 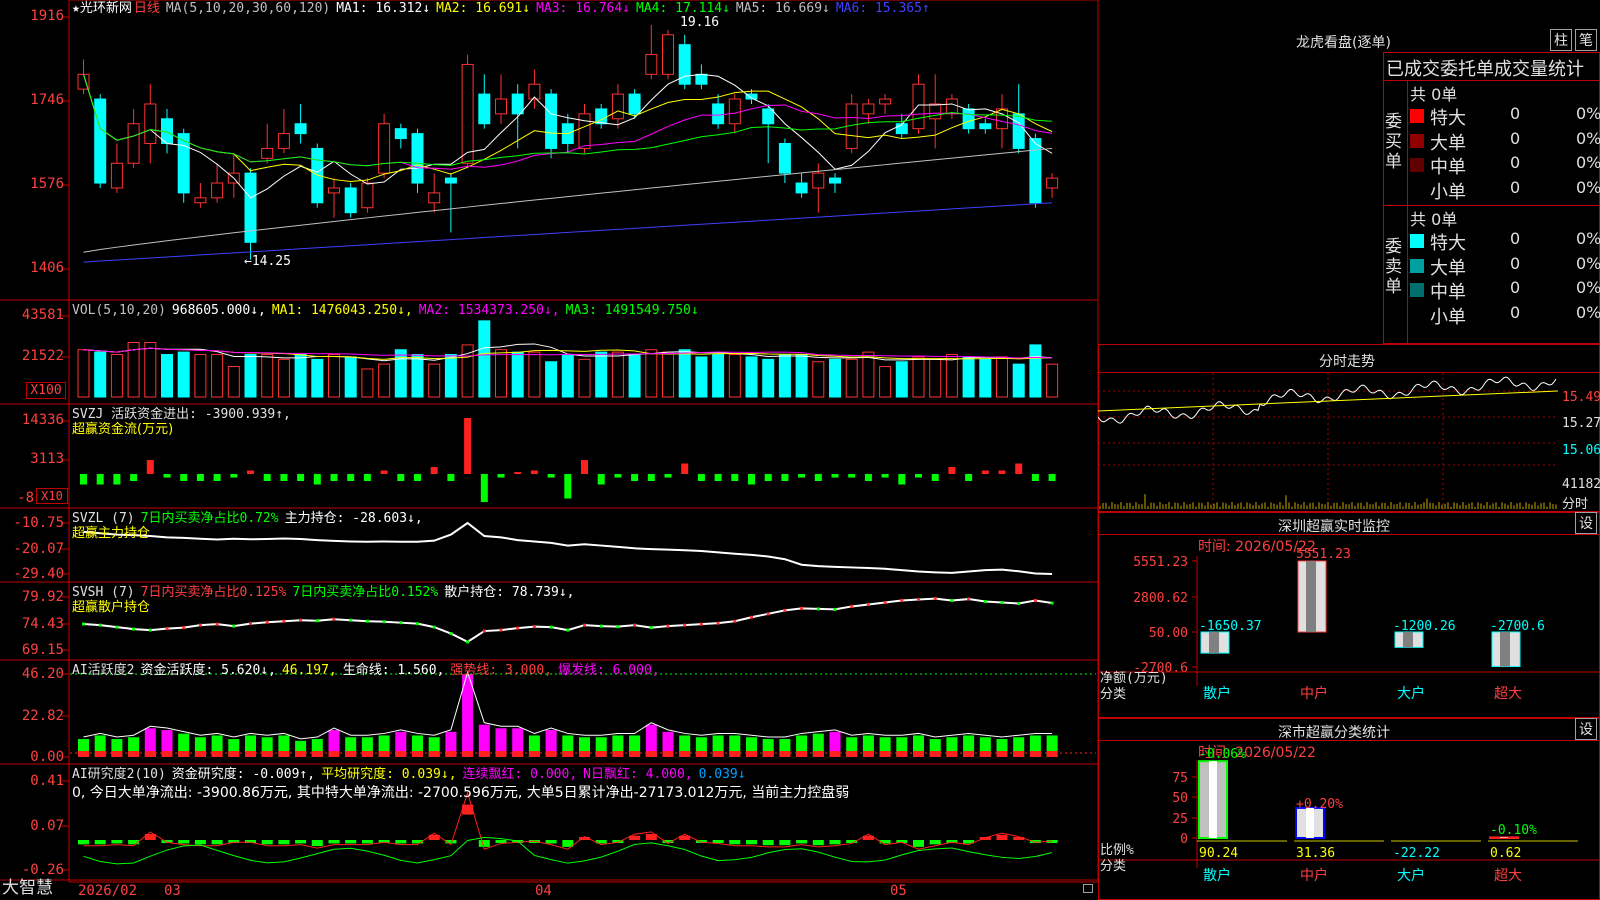 What do you see at coordinates (1586, 523) in the screenshot?
I see `monitor-settings-button: 设` at bounding box center [1586, 523].